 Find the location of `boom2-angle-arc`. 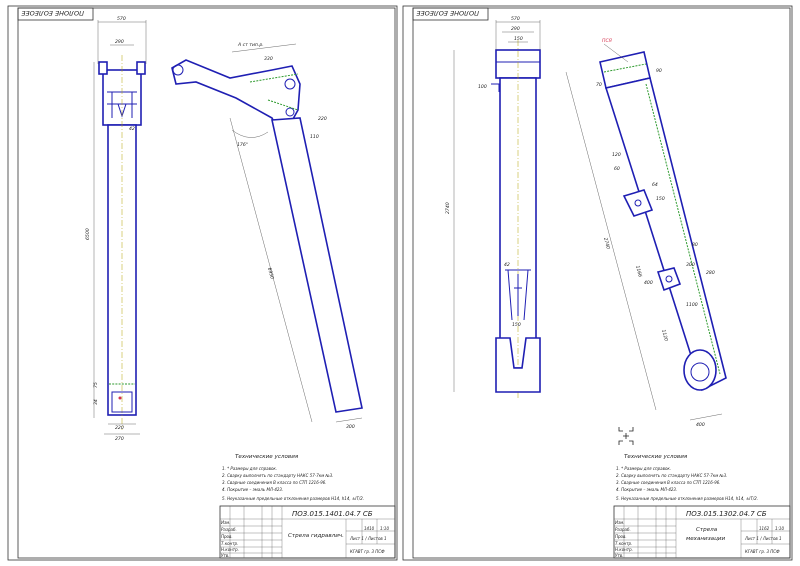

boom2-angle-arc is located at coordinates (250, 133).